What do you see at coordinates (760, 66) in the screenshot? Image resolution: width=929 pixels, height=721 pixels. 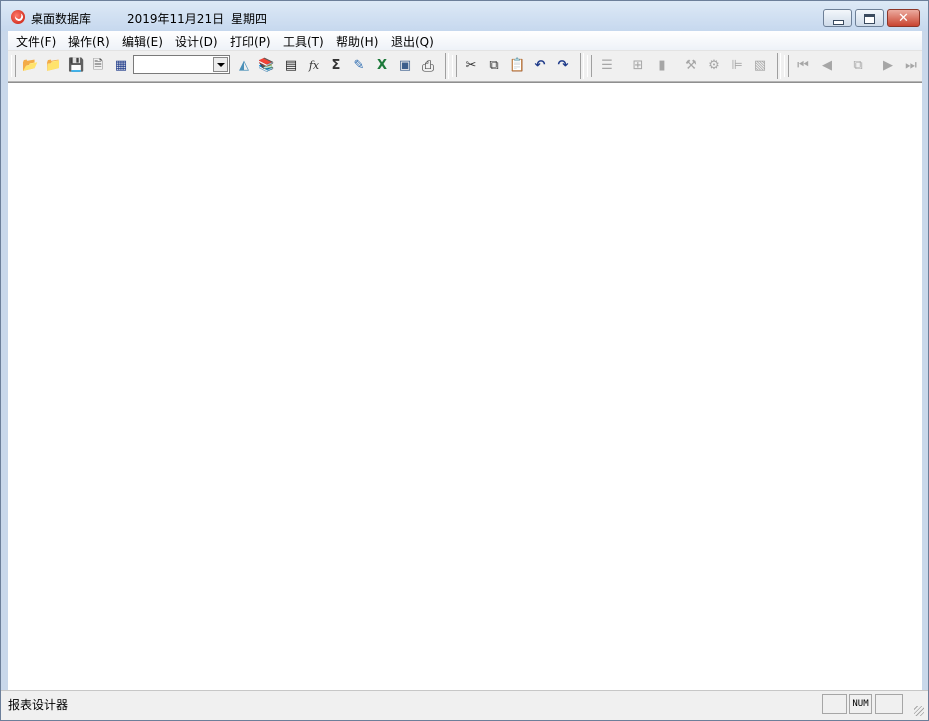 I see `stack-icon: ▧` at bounding box center [760, 66].